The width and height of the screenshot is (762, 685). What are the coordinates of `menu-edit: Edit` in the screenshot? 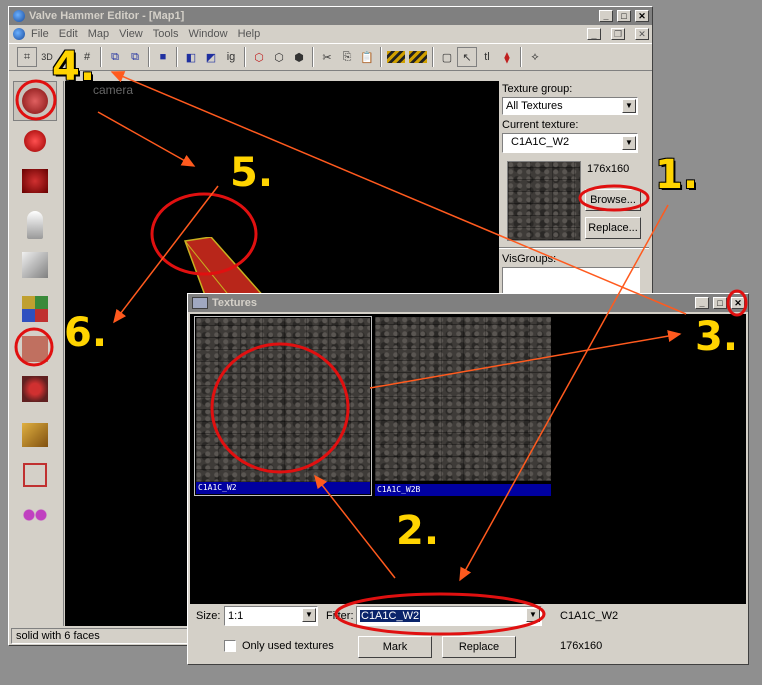 It's located at (68, 34).